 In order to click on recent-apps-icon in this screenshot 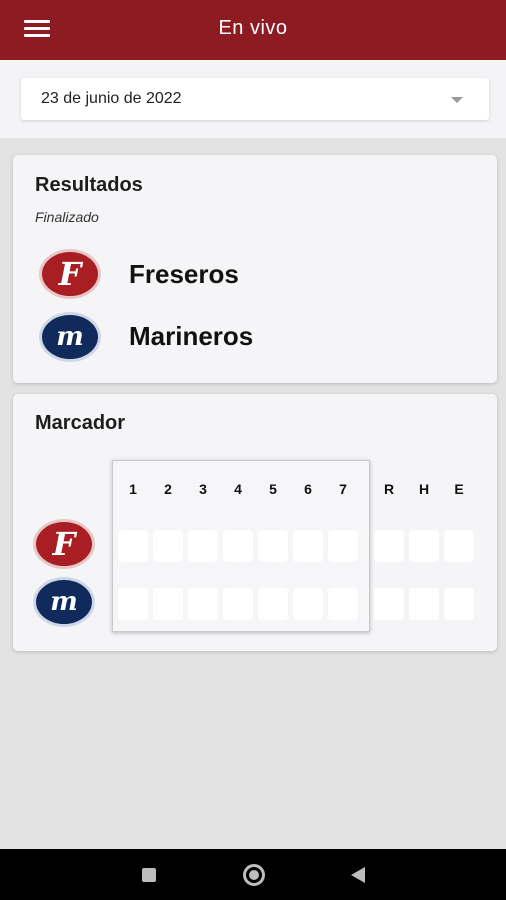, I will do `click(149, 875)`.